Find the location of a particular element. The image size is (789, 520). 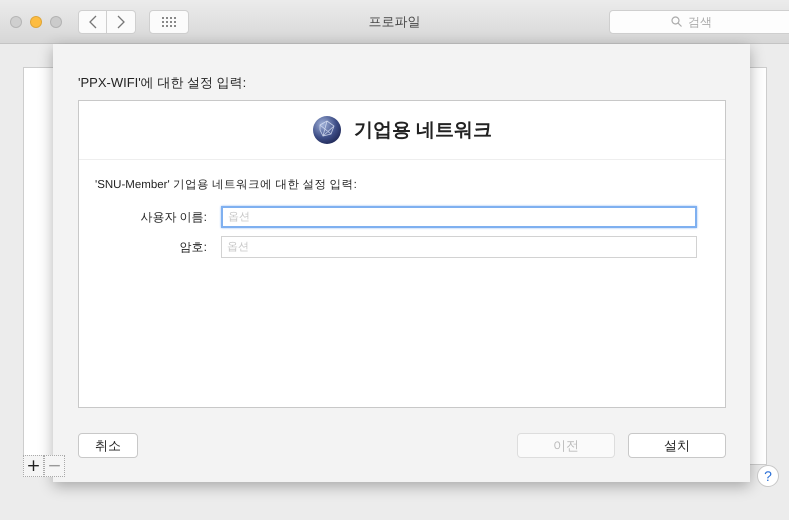

cancel-button: 취소 is located at coordinates (108, 445).